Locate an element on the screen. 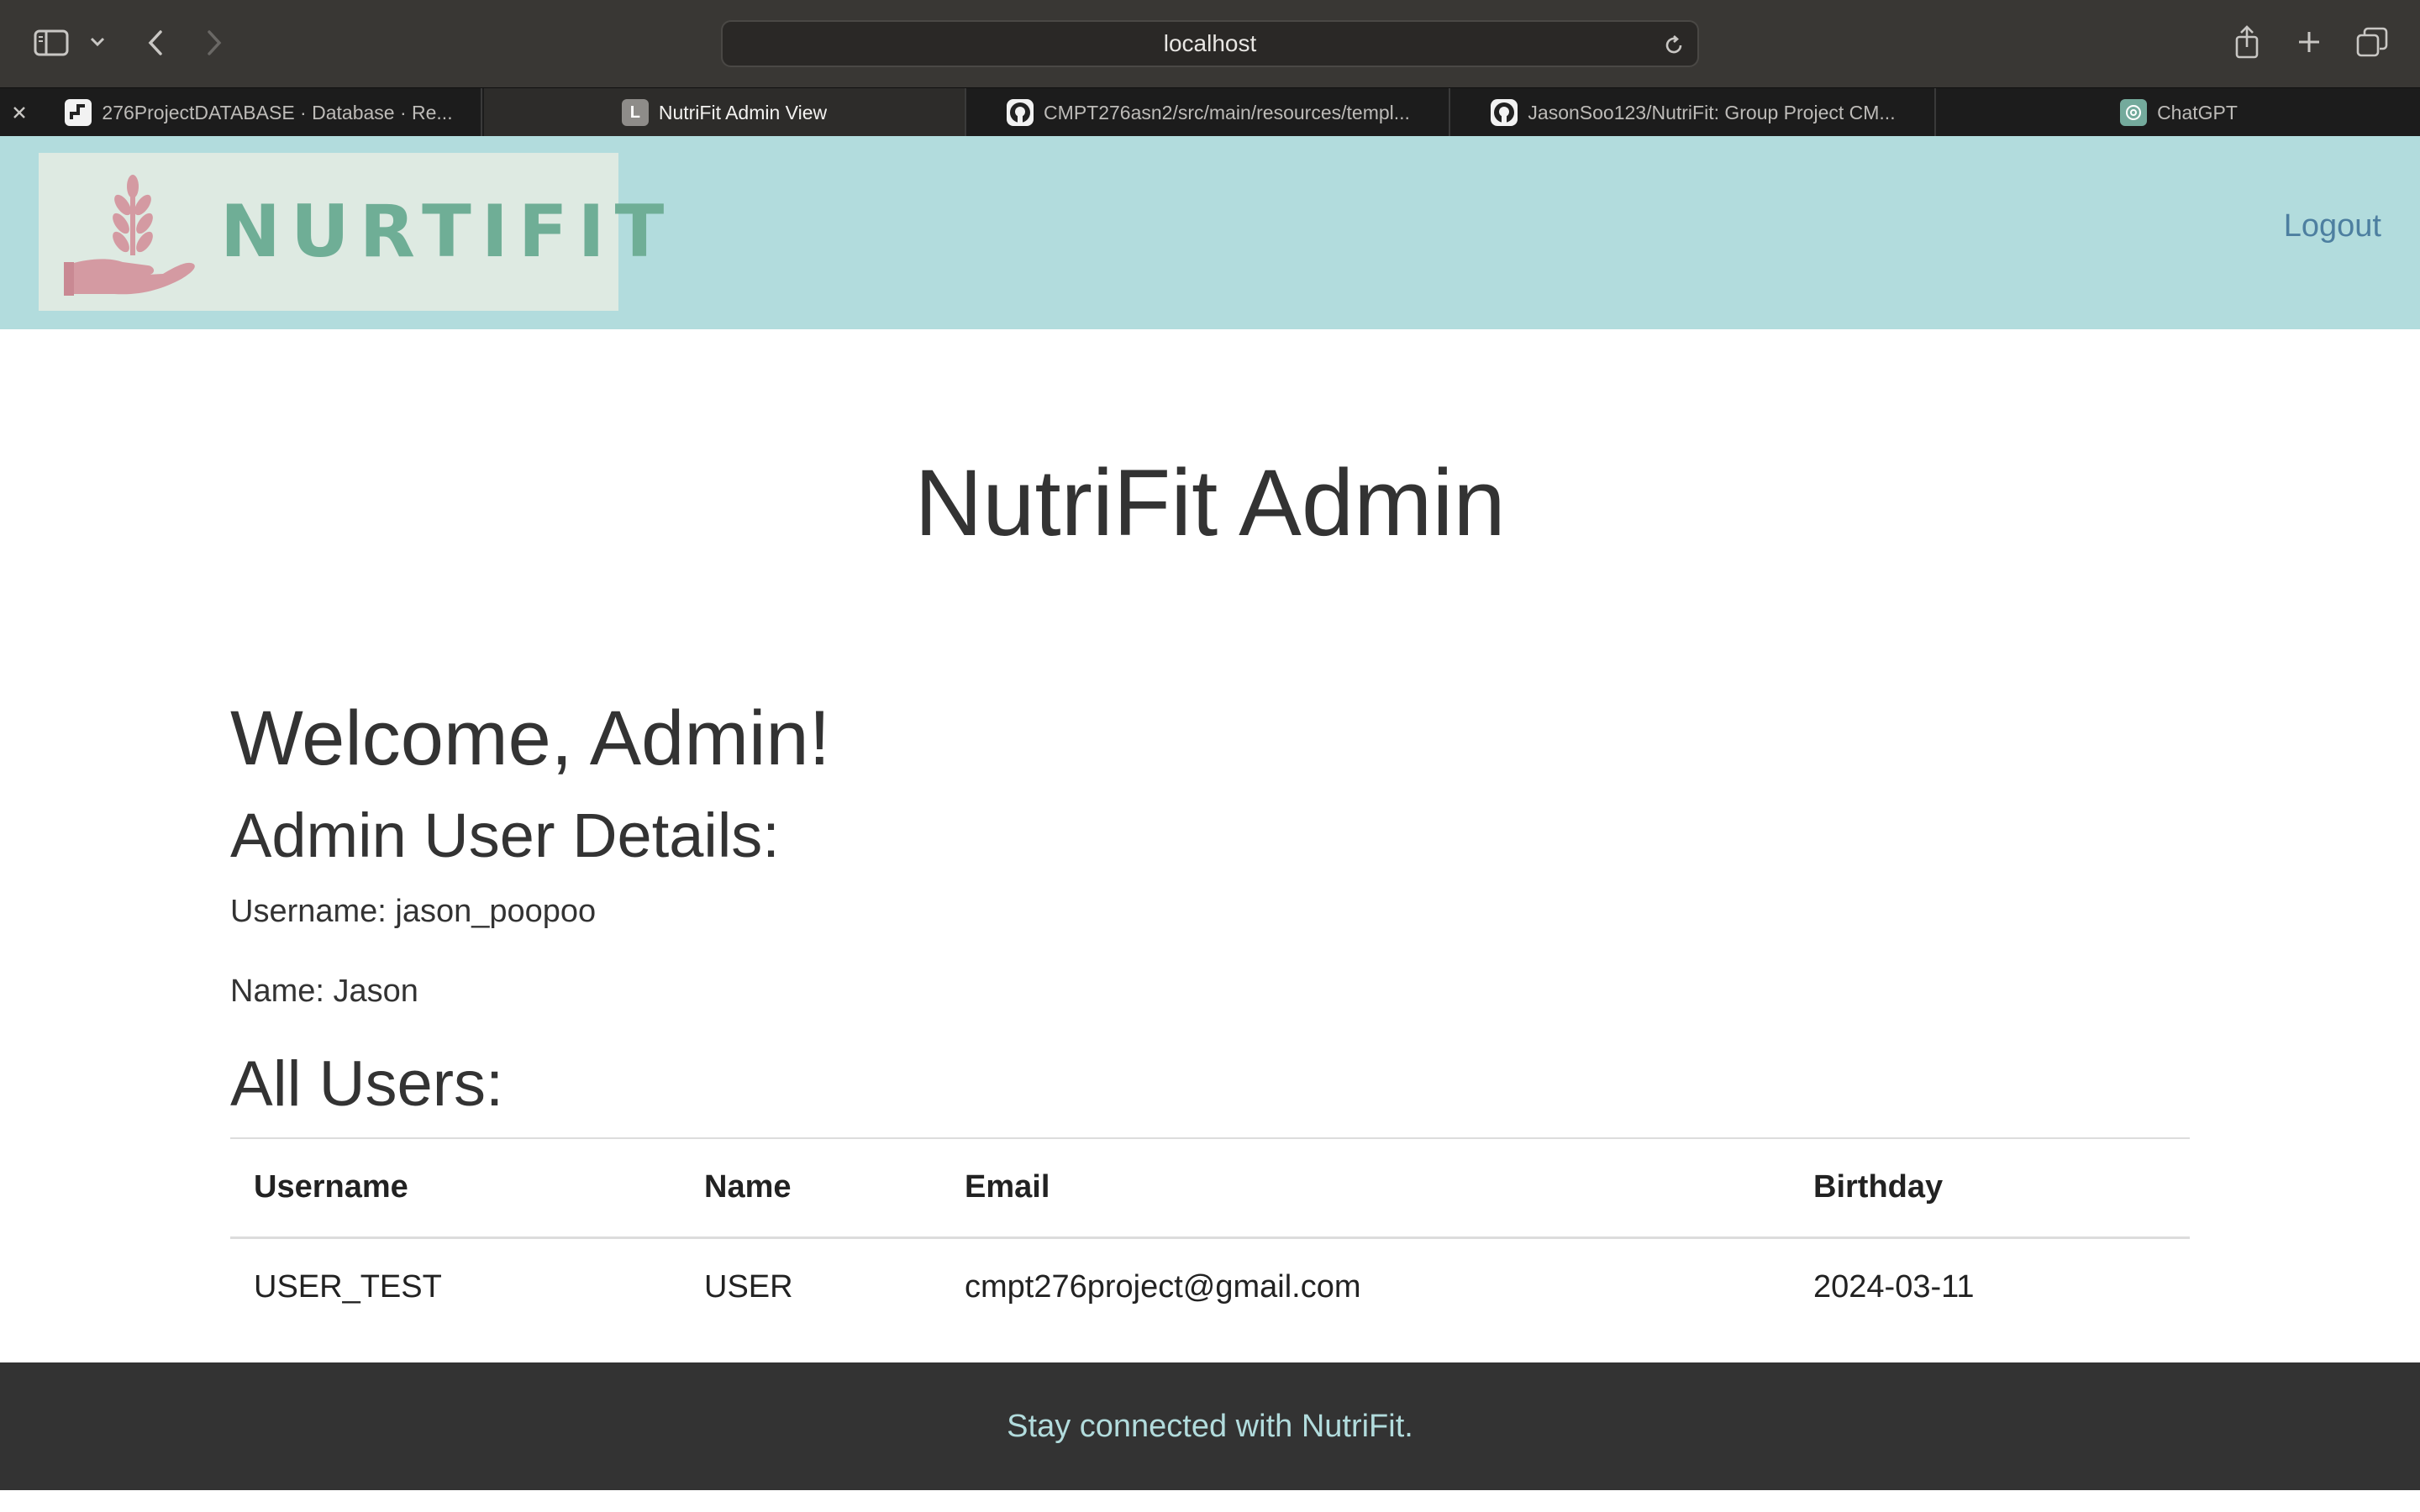  admin-name: Name: Jason is located at coordinates (324, 991).